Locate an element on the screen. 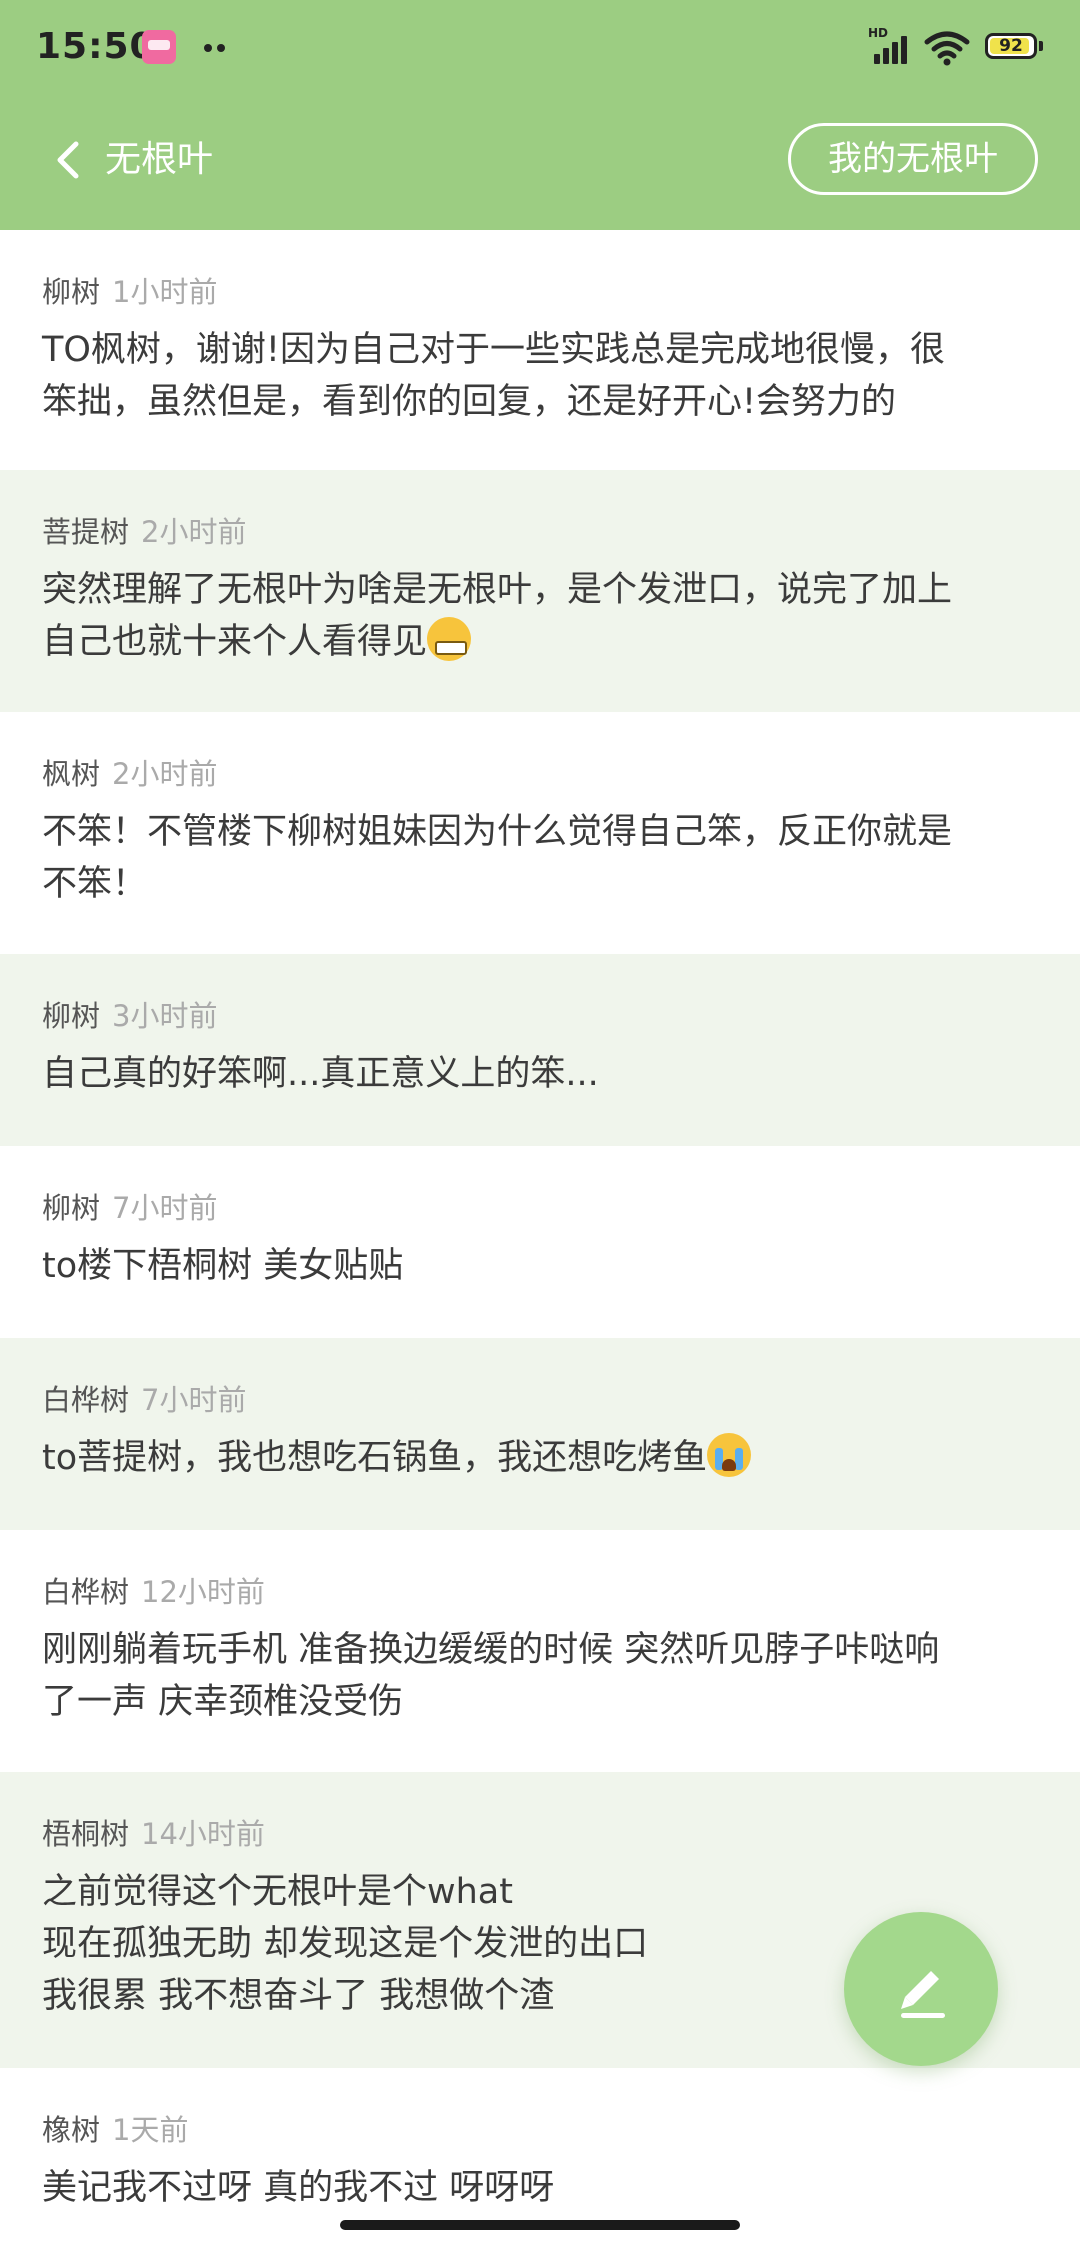 The width and height of the screenshot is (1080, 2247). post-author: 梧桐树 is located at coordinates (86, 1834).